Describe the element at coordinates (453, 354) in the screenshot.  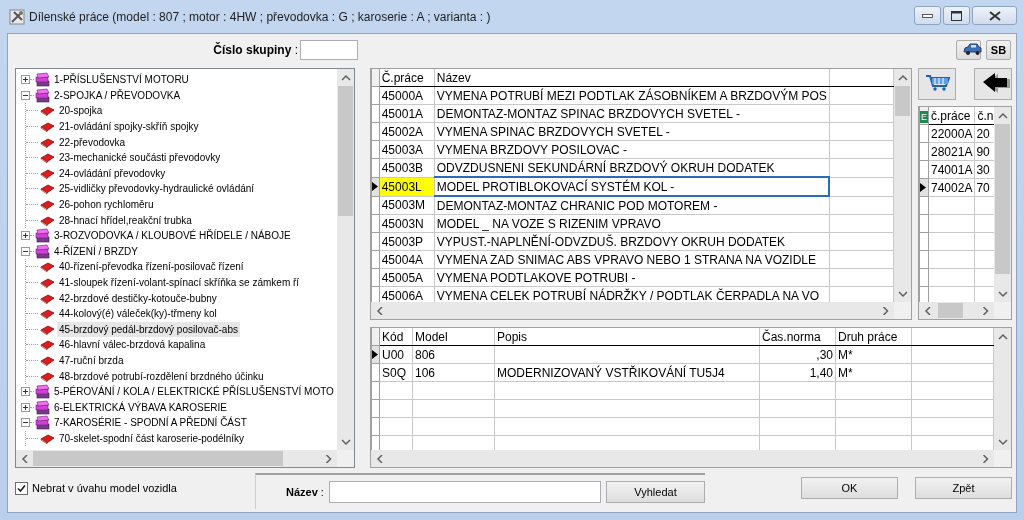
I see `table-cell: 806` at that location.